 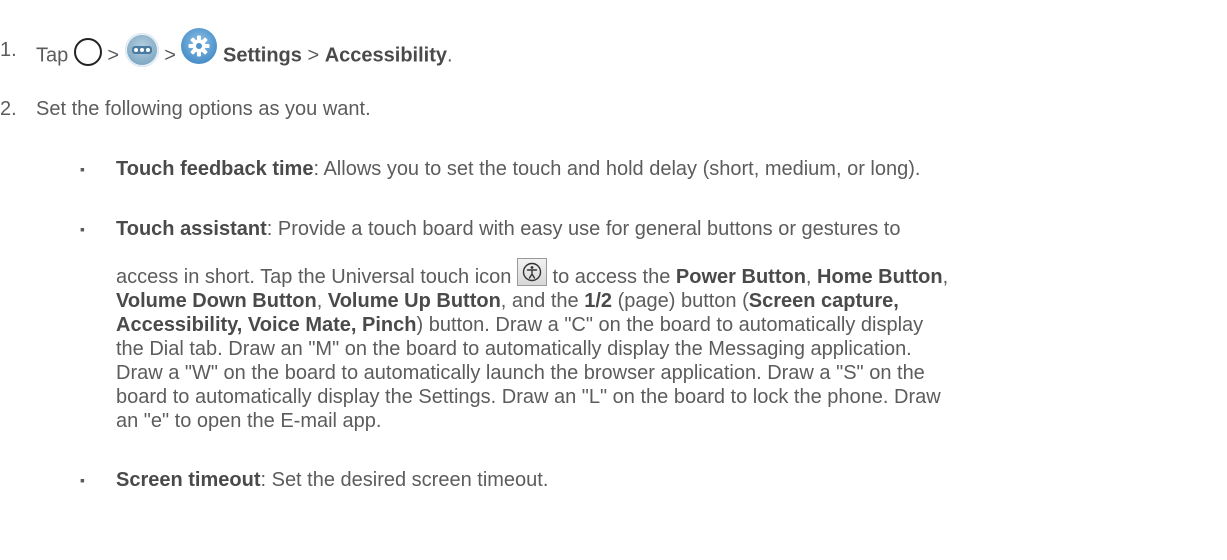 I want to click on step-1-sep-3: >, so click(x=313, y=55).